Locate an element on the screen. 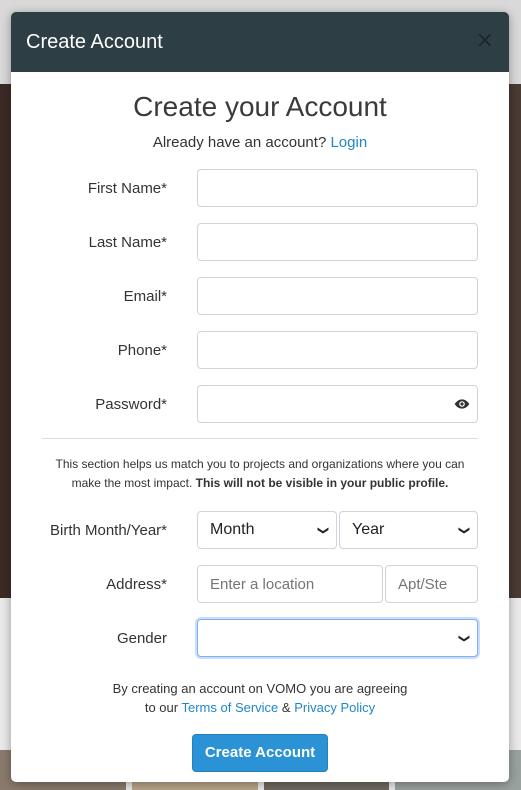 This screenshot has width=521, height=790. birth-month-select: Month ❯ is located at coordinates (267, 530).